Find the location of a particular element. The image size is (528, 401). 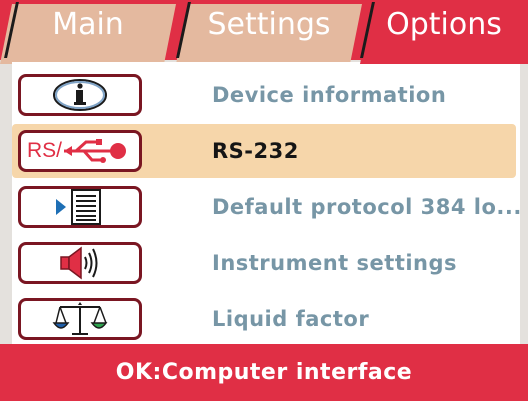

tab-settings-label: Settings is located at coordinates (269, 24).